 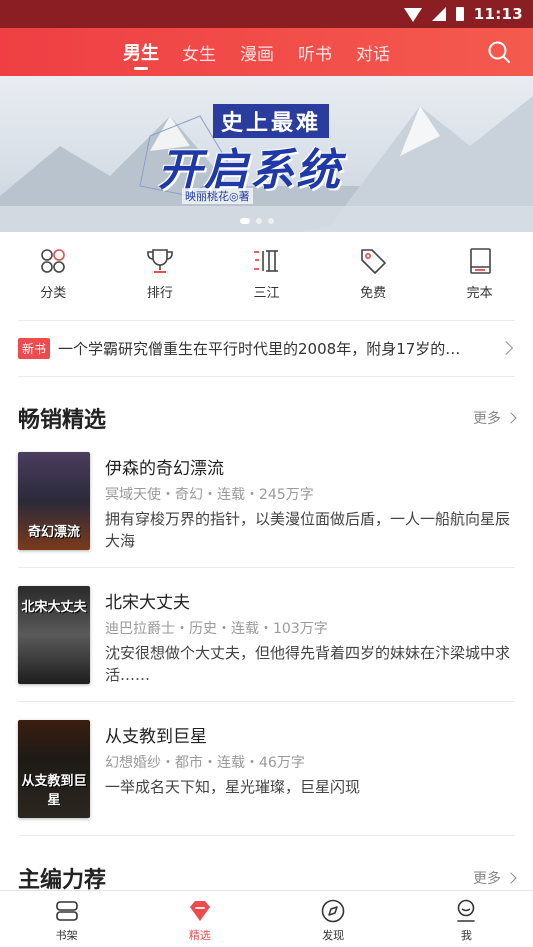 I want to click on nav-featured: 精选, so click(x=199, y=919).